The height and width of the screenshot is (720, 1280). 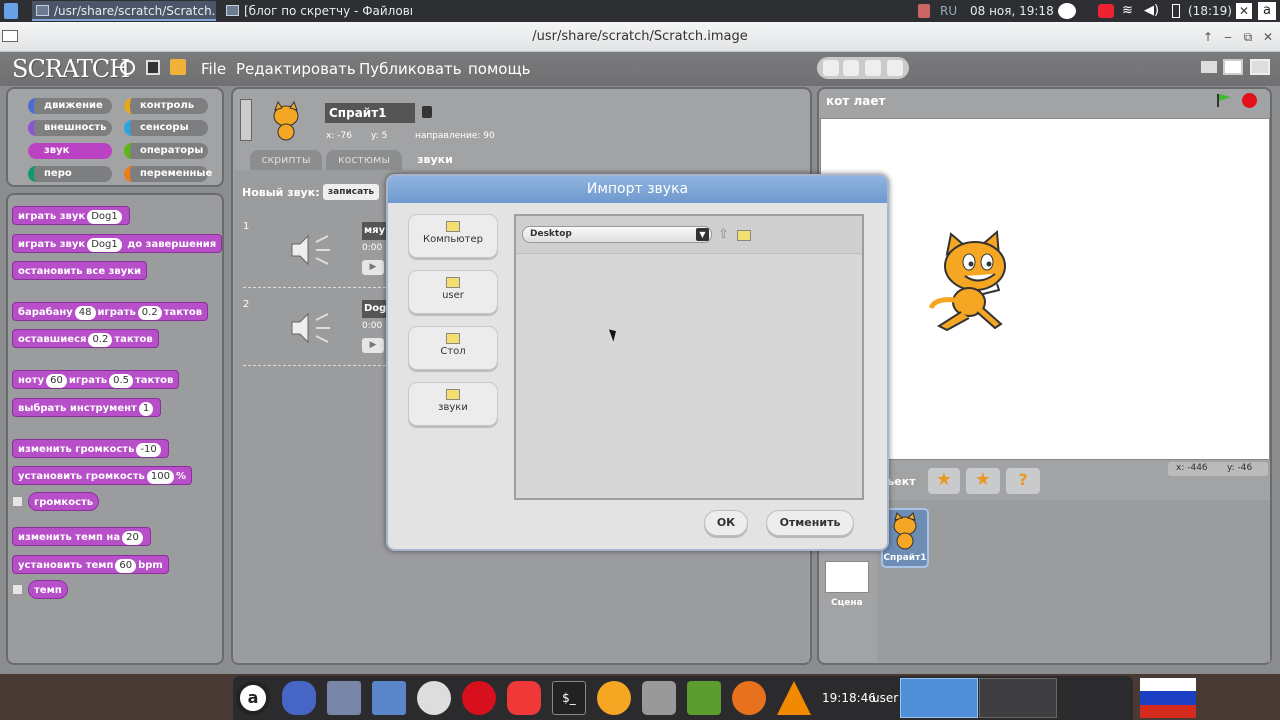 What do you see at coordinates (121, 381) in the screenshot?
I see `beats-input: 0.5` at bounding box center [121, 381].